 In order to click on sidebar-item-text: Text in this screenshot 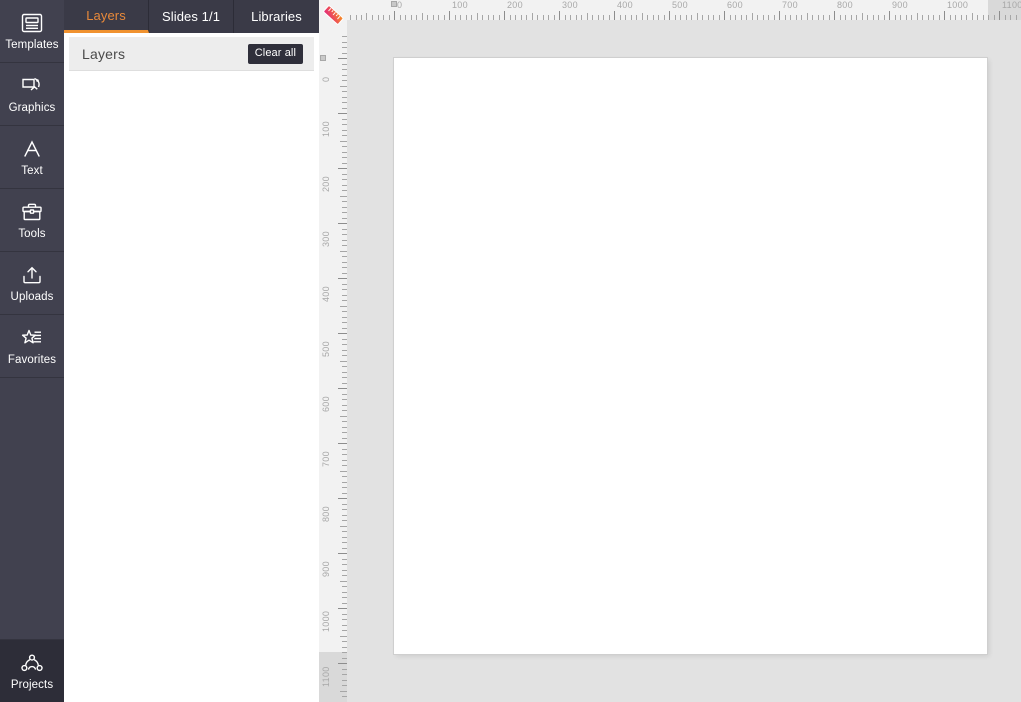, I will do `click(32, 157)`.